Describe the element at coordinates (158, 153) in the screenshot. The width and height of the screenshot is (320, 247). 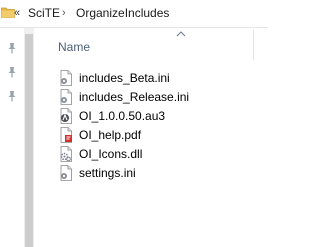
I see `list-item: OI_Icons.dll` at that location.